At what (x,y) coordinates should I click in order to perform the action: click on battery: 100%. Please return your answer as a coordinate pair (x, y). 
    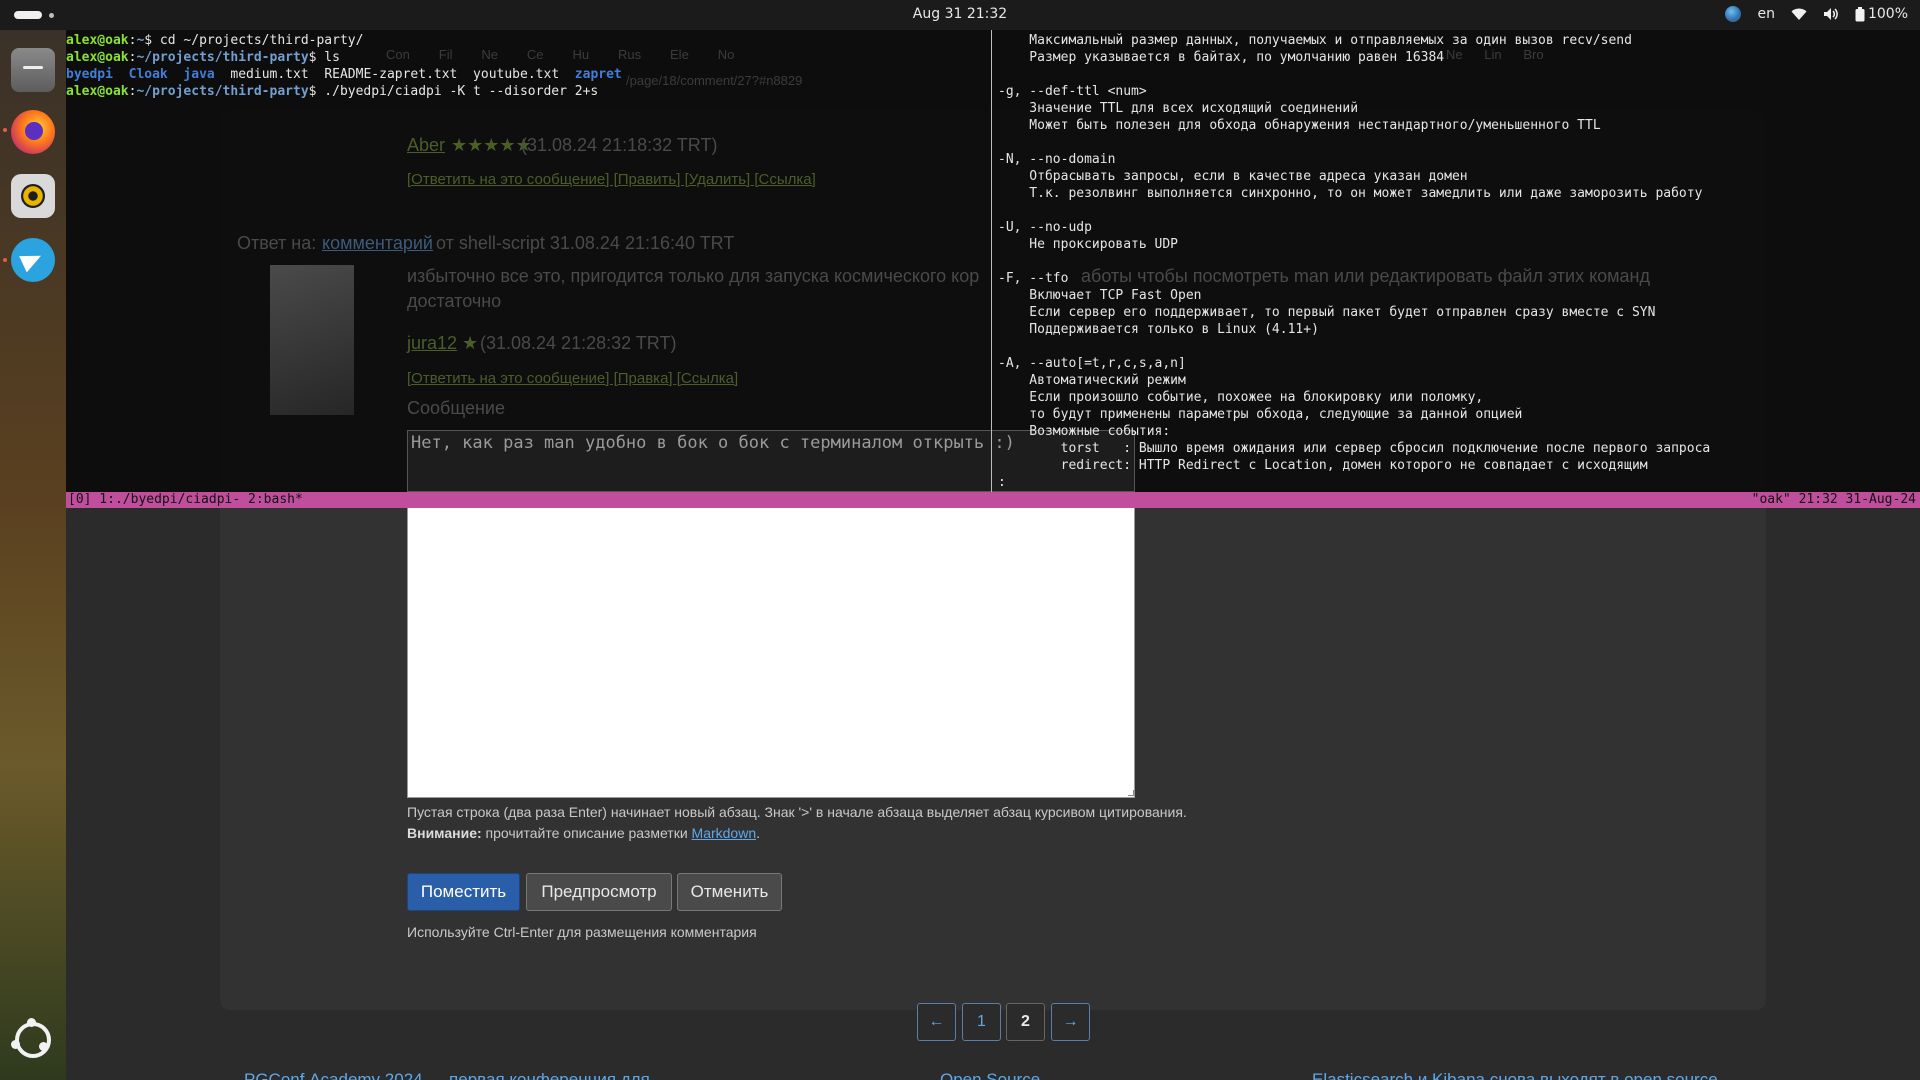
    Looking at the image, I should click on (1881, 14).